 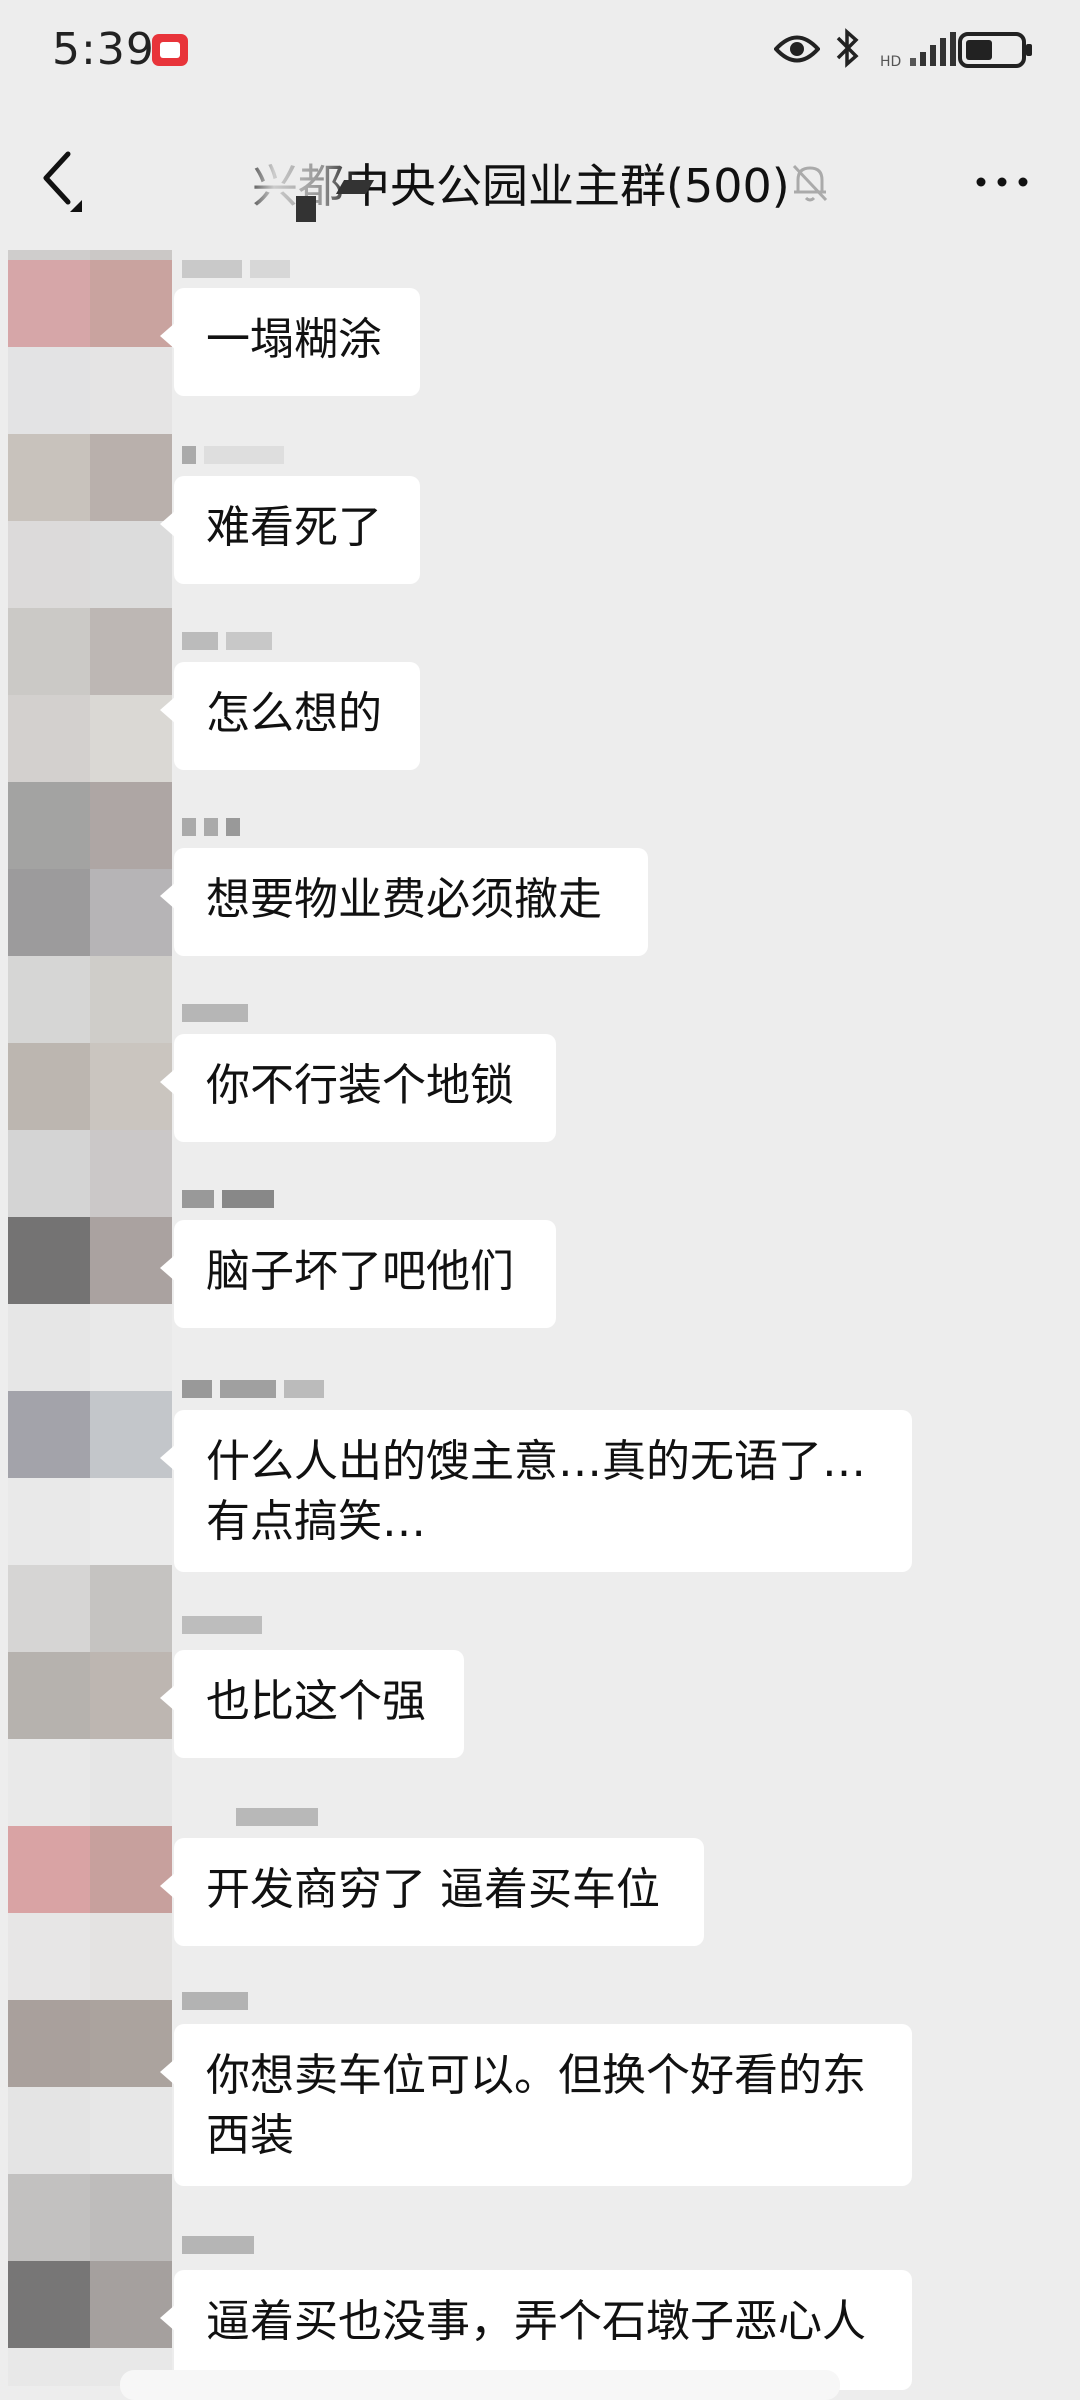 What do you see at coordinates (358, 1274) in the screenshot?
I see `message-bubble: 脑子坏了吧他们` at bounding box center [358, 1274].